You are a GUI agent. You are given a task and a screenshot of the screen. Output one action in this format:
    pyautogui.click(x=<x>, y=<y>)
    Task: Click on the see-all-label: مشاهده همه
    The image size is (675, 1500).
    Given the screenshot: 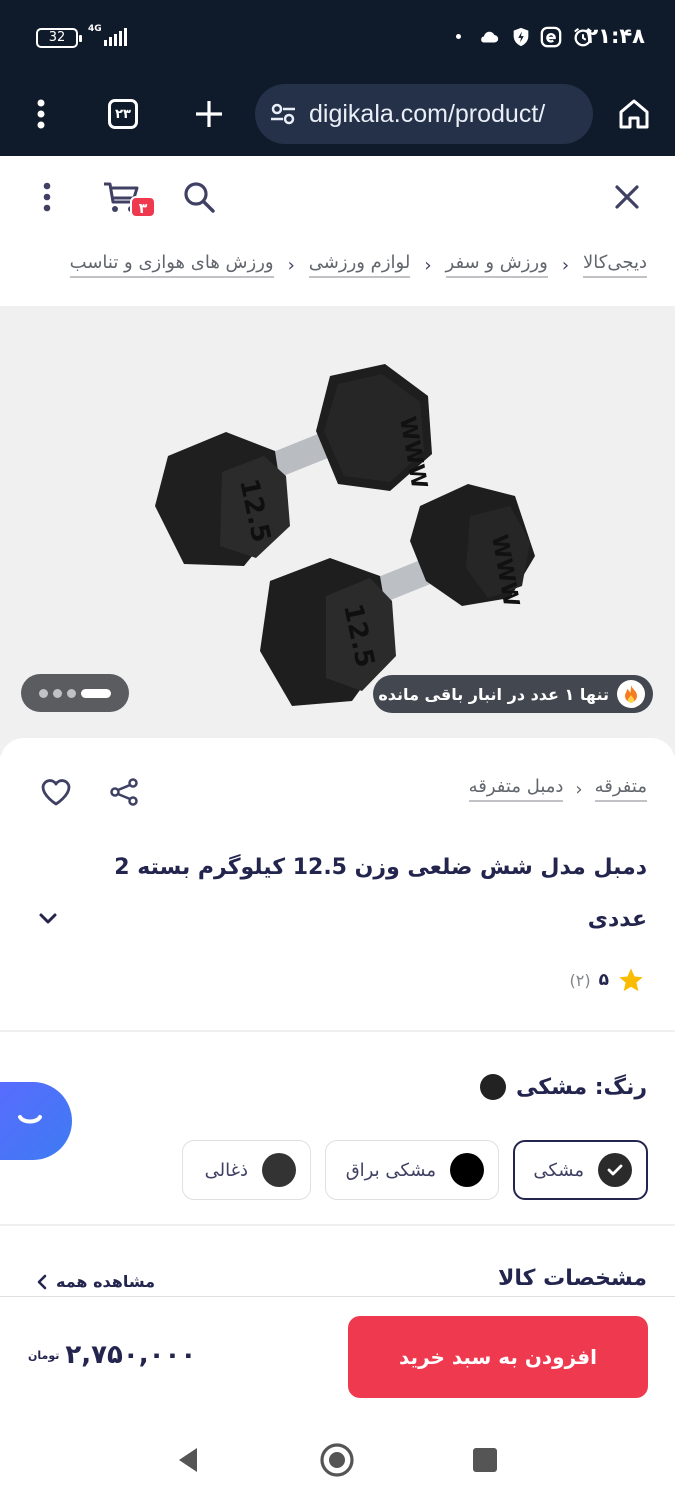 What is the action you would take?
    pyautogui.click(x=106, y=1281)
    